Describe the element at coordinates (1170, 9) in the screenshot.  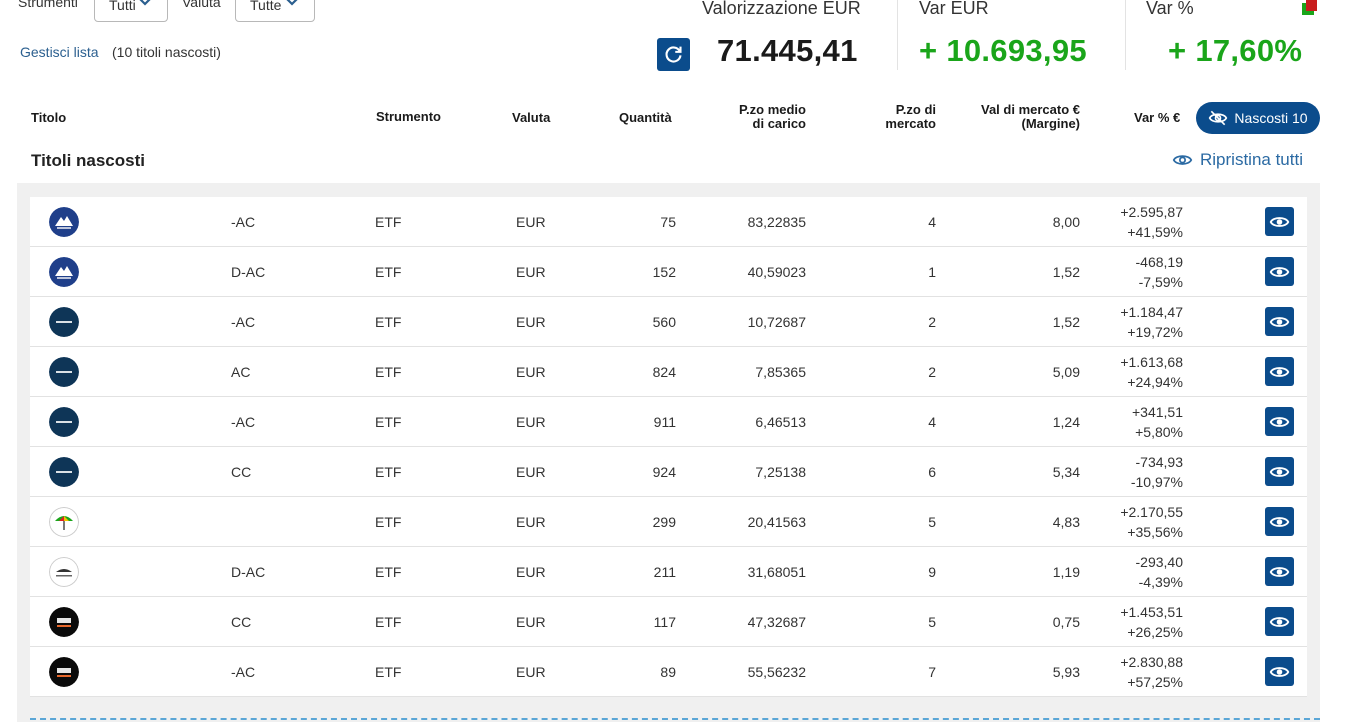
I see `var-pct-label: Var %` at that location.